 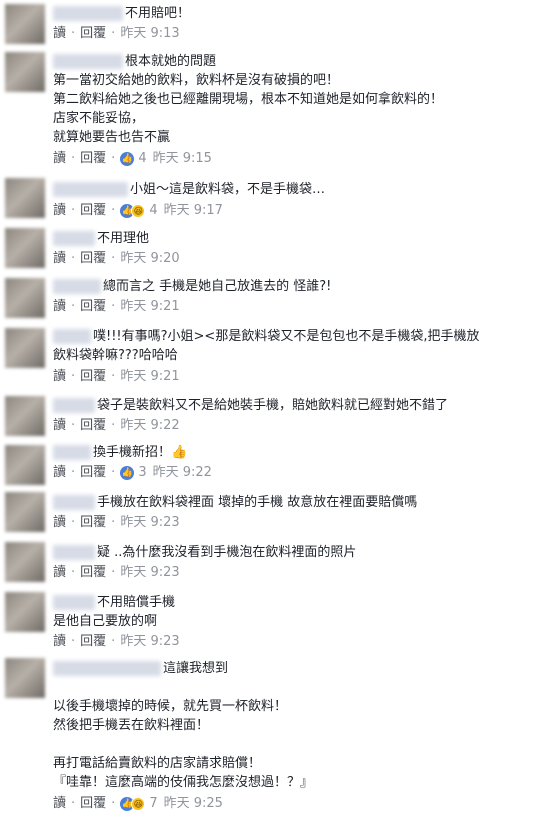 What do you see at coordinates (286, 336) in the screenshot?
I see `comment-text: 噗!!!有事嗎?小姐><那是飲料袋又不是包包也不是手機袋,把手機放` at bounding box center [286, 336].